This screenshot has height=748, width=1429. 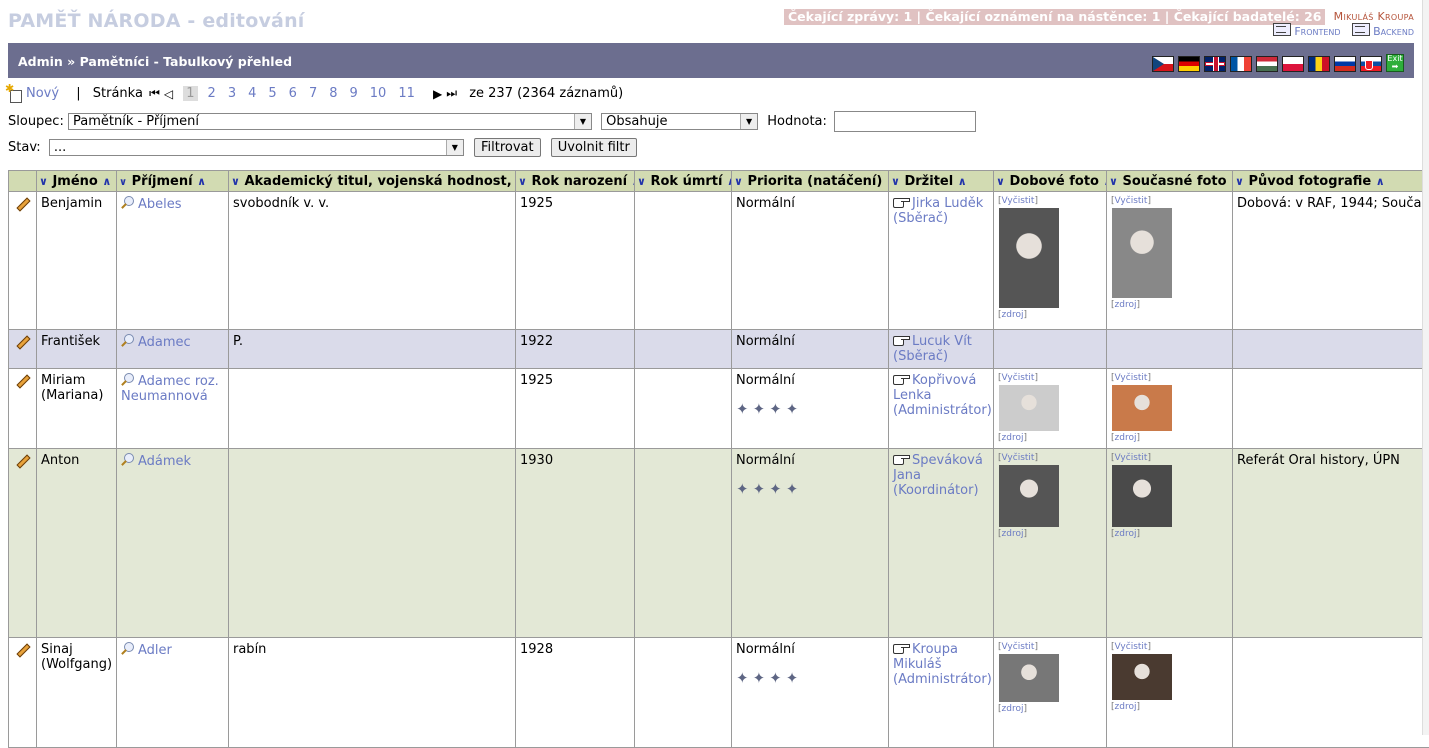 What do you see at coordinates (1395, 63) in the screenshot?
I see `exit-icon: Exit➡` at bounding box center [1395, 63].